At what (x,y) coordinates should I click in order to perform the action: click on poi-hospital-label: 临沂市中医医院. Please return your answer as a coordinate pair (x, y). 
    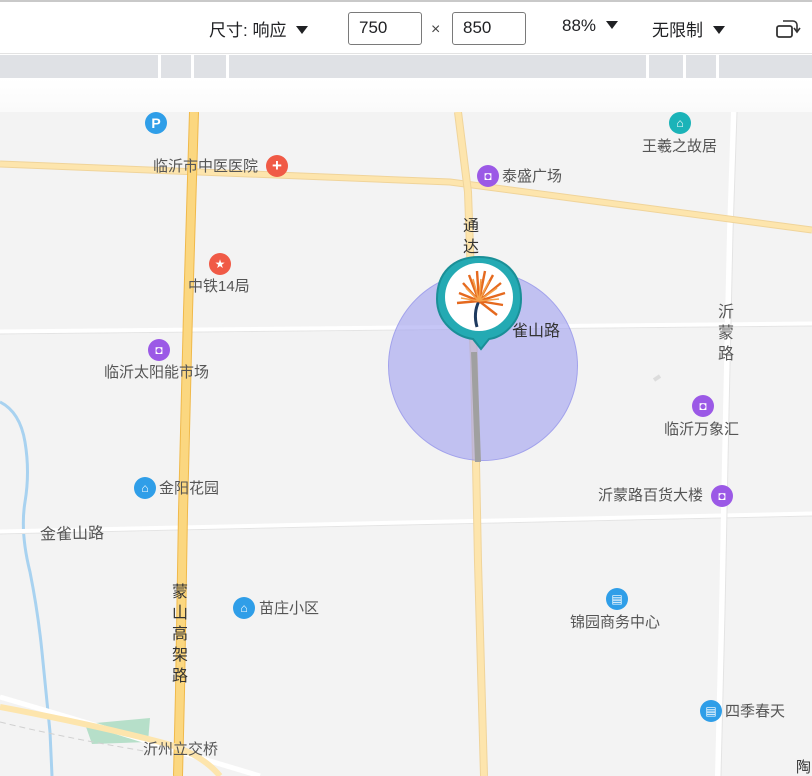
    Looking at the image, I should click on (206, 166).